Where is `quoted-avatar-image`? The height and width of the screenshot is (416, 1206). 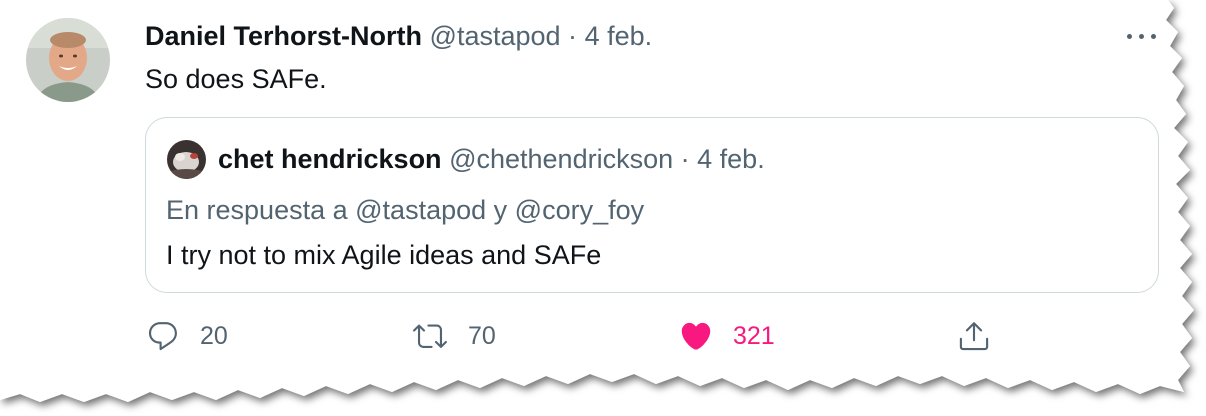
quoted-avatar-image is located at coordinates (186, 159).